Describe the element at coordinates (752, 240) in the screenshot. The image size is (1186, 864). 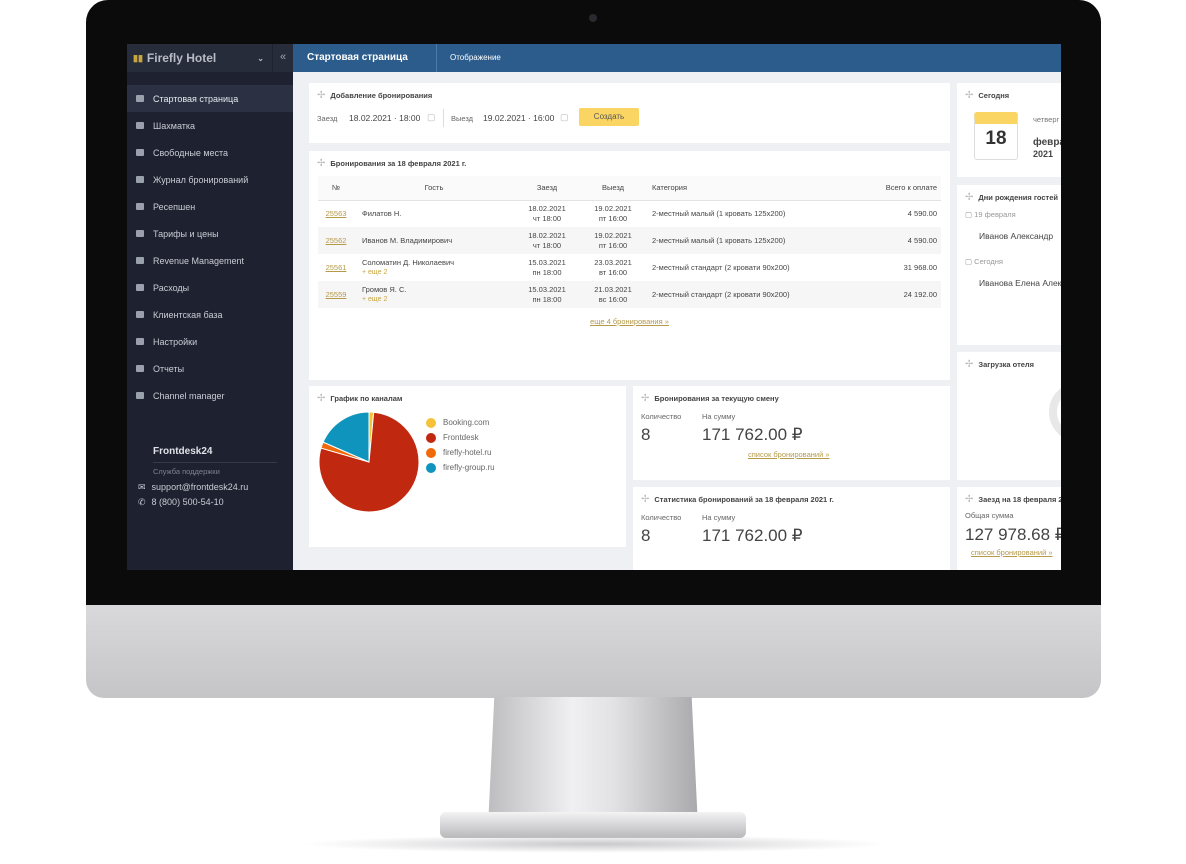
I see `room-category: 2-местный малый (1 кровать 125x200)` at that location.